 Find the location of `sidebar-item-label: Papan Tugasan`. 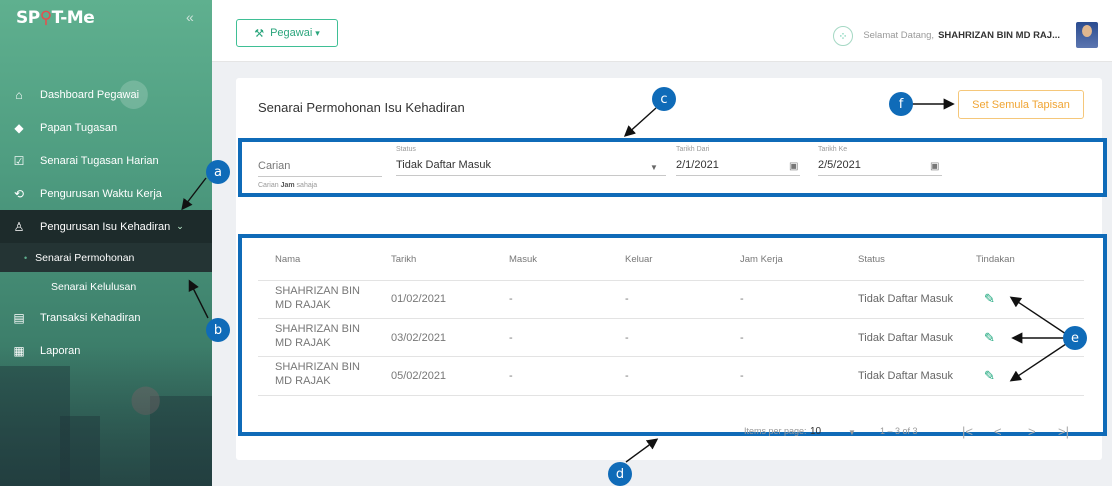

sidebar-item-label: Papan Tugasan is located at coordinates (79, 127).